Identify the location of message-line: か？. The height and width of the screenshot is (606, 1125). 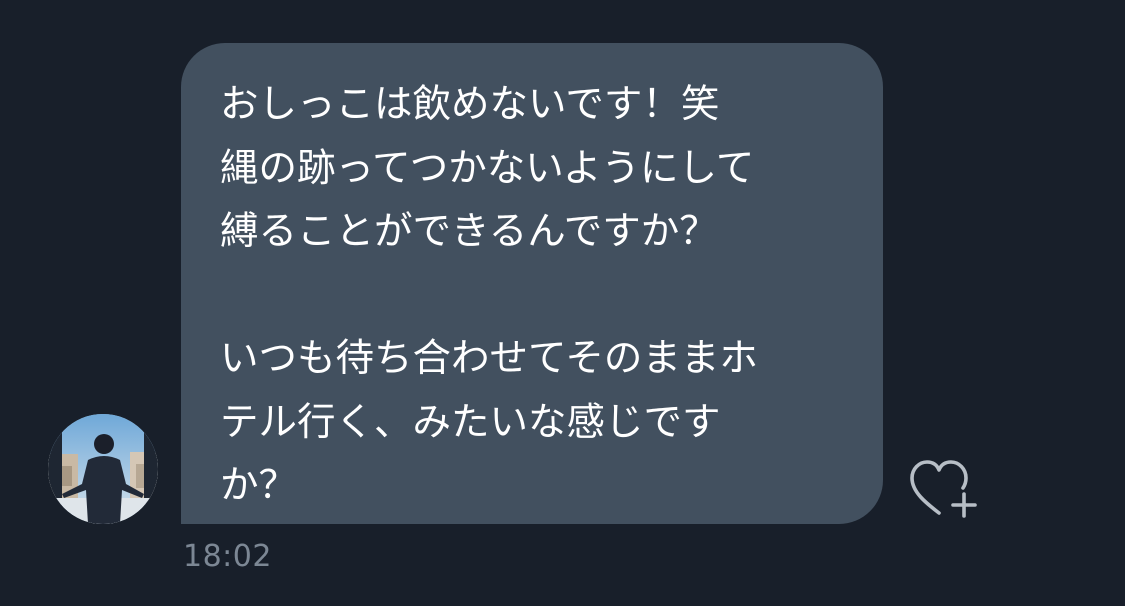
(259, 485).